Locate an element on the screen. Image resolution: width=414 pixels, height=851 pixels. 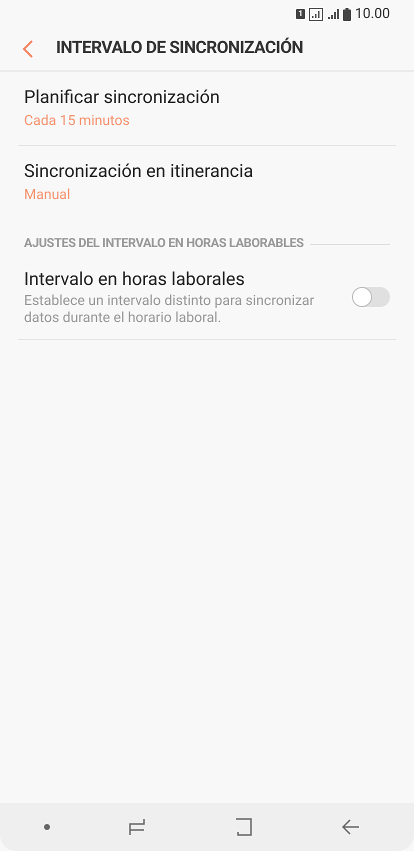
settings-item: Intervalo en horas laborales Establece un intervalo distinto para sincronizar datos durante el horario laboral. is located at coordinates (207, 299).